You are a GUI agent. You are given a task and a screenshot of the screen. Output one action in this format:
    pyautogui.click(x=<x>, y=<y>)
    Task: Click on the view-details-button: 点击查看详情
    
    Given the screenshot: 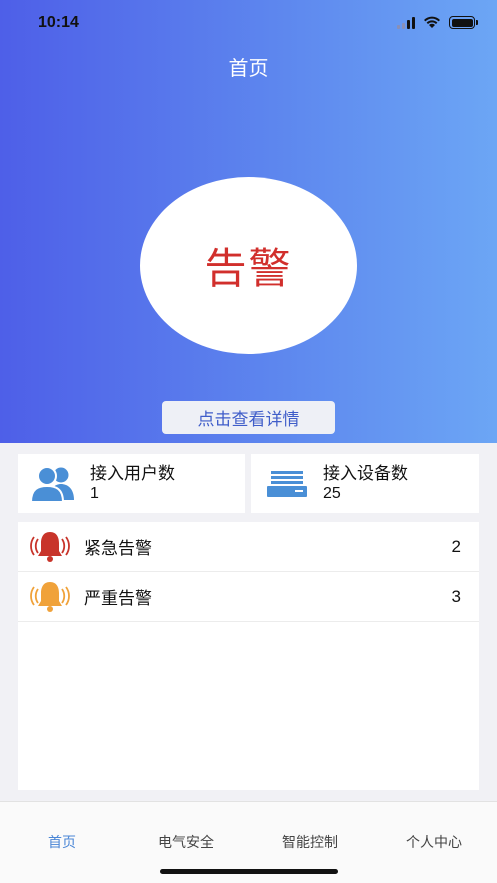 What is the action you would take?
    pyautogui.click(x=248, y=417)
    